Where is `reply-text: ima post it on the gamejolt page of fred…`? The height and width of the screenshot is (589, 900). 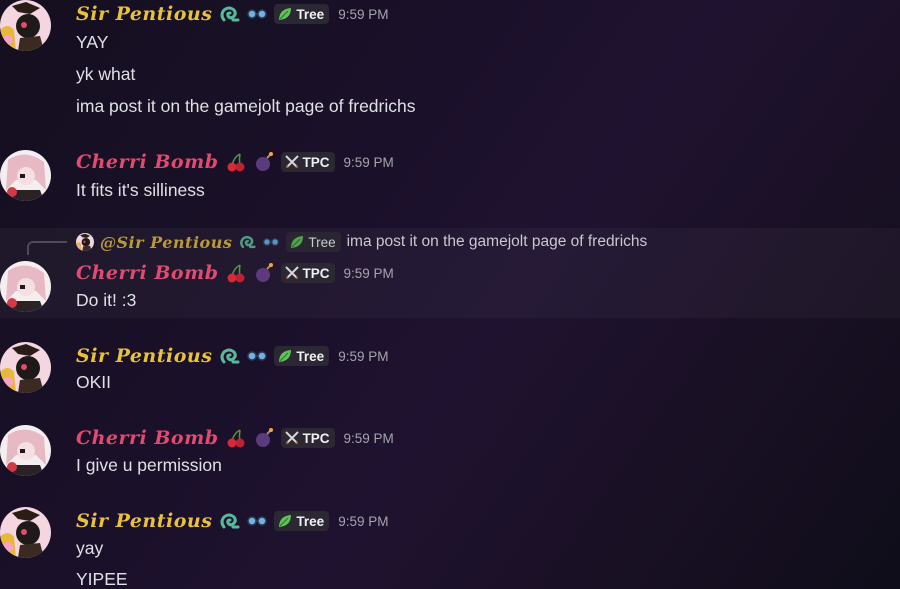
reply-text: ima post it on the gamejolt page of fred… is located at coordinates (497, 241).